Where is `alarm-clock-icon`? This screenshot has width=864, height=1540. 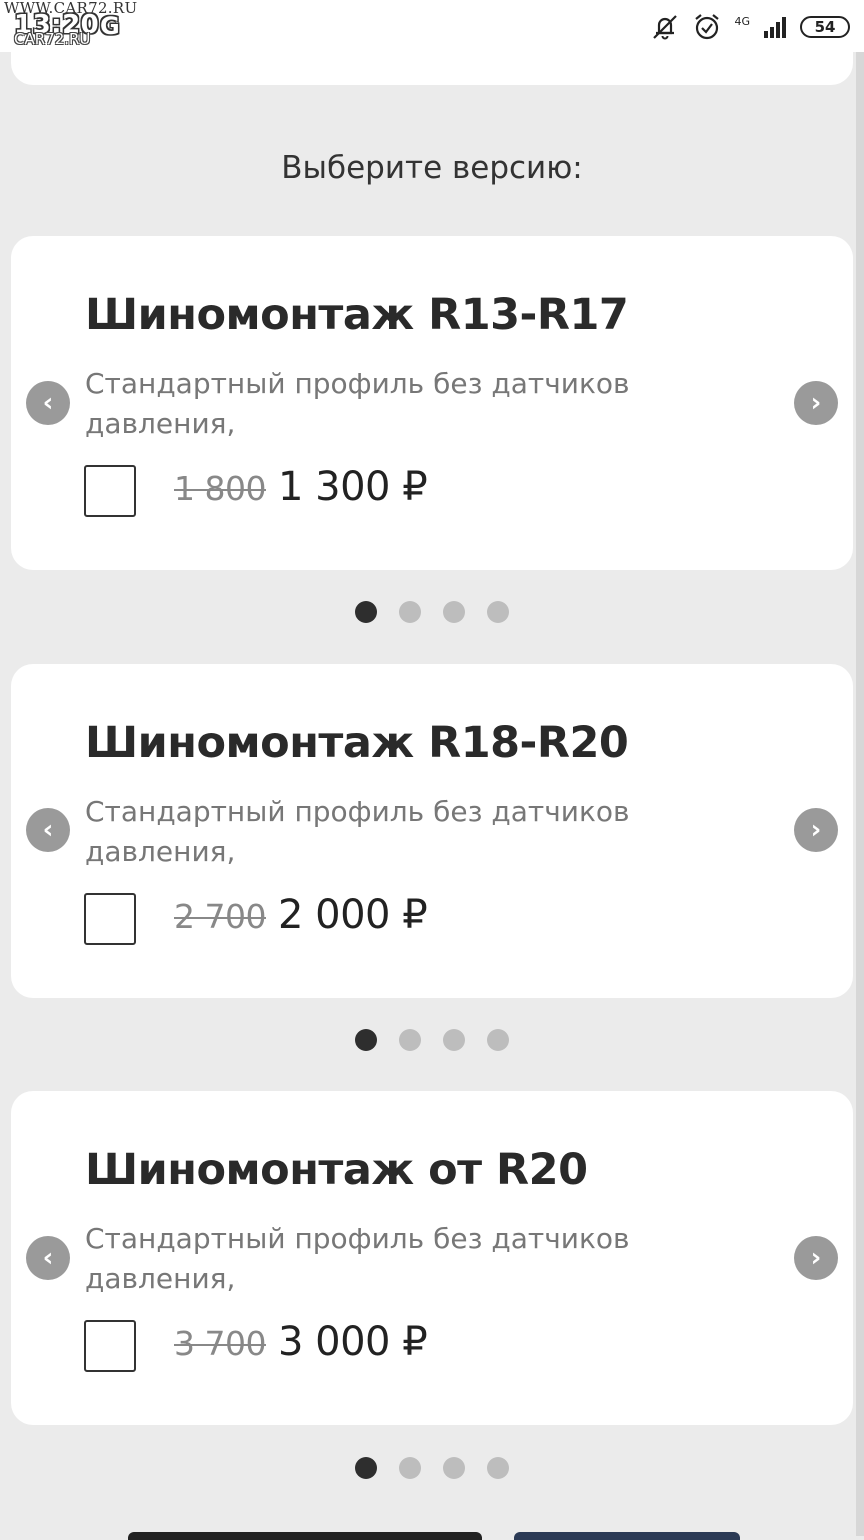
alarm-clock-icon is located at coordinates (707, 27).